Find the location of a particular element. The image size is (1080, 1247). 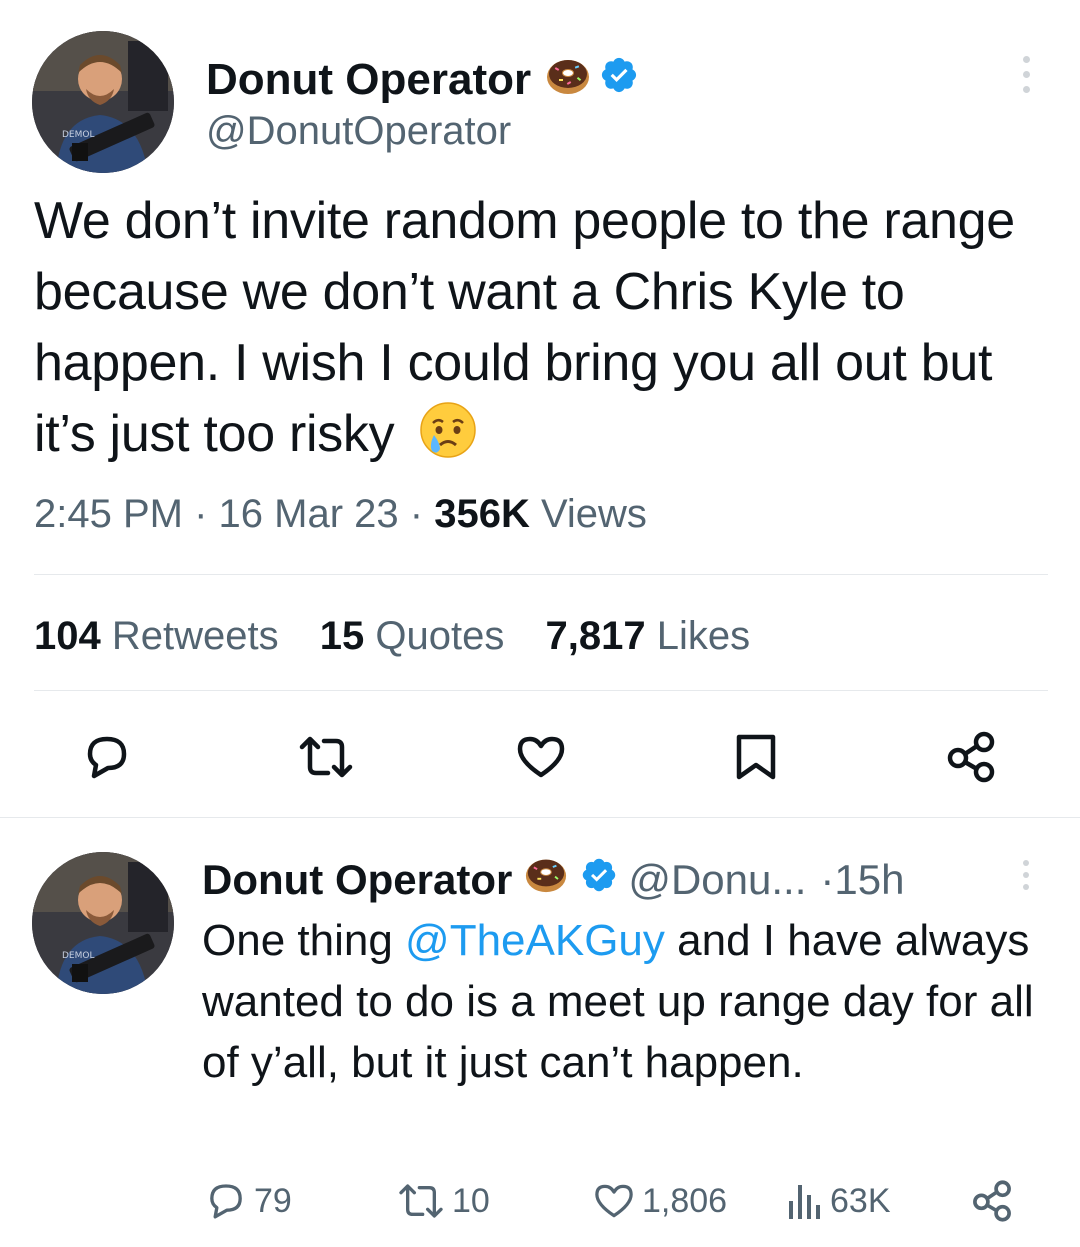

reply-count: 79 is located at coordinates (273, 1200).